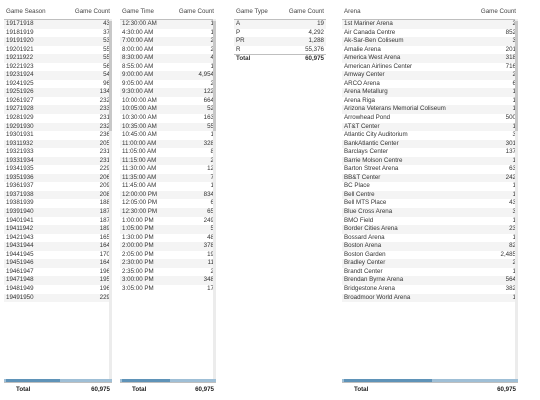 The width and height of the screenshot is (540, 400). I want to click on scrollbar-thumb, so click(516, 76).